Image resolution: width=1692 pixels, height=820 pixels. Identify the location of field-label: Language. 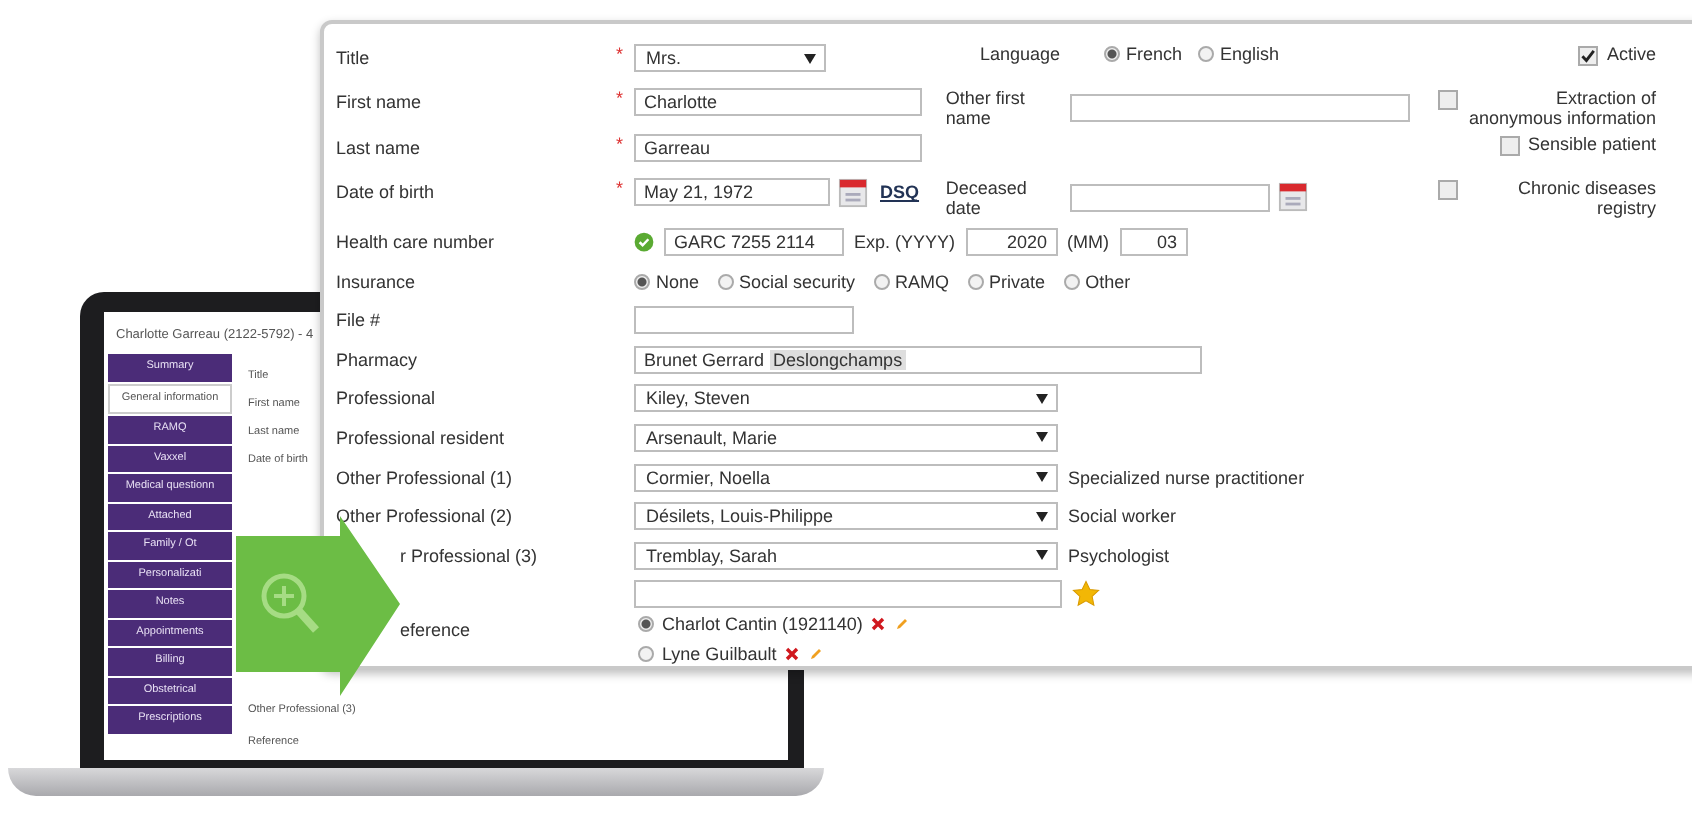
(1021, 54).